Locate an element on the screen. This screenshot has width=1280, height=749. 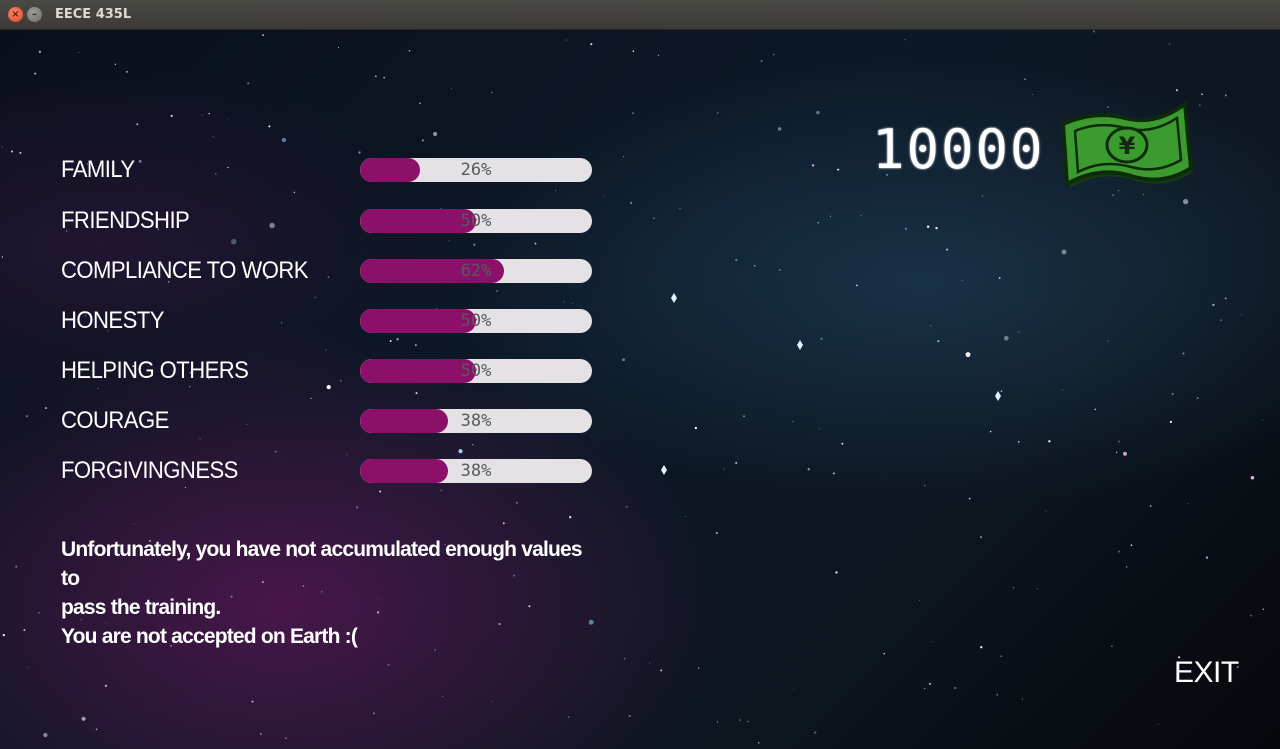
progress-bar: 26% is located at coordinates (476, 170).